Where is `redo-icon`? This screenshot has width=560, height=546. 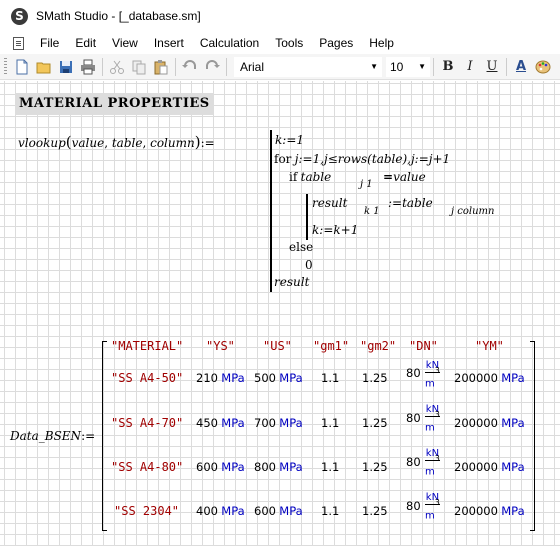 redo-icon is located at coordinates (212, 67).